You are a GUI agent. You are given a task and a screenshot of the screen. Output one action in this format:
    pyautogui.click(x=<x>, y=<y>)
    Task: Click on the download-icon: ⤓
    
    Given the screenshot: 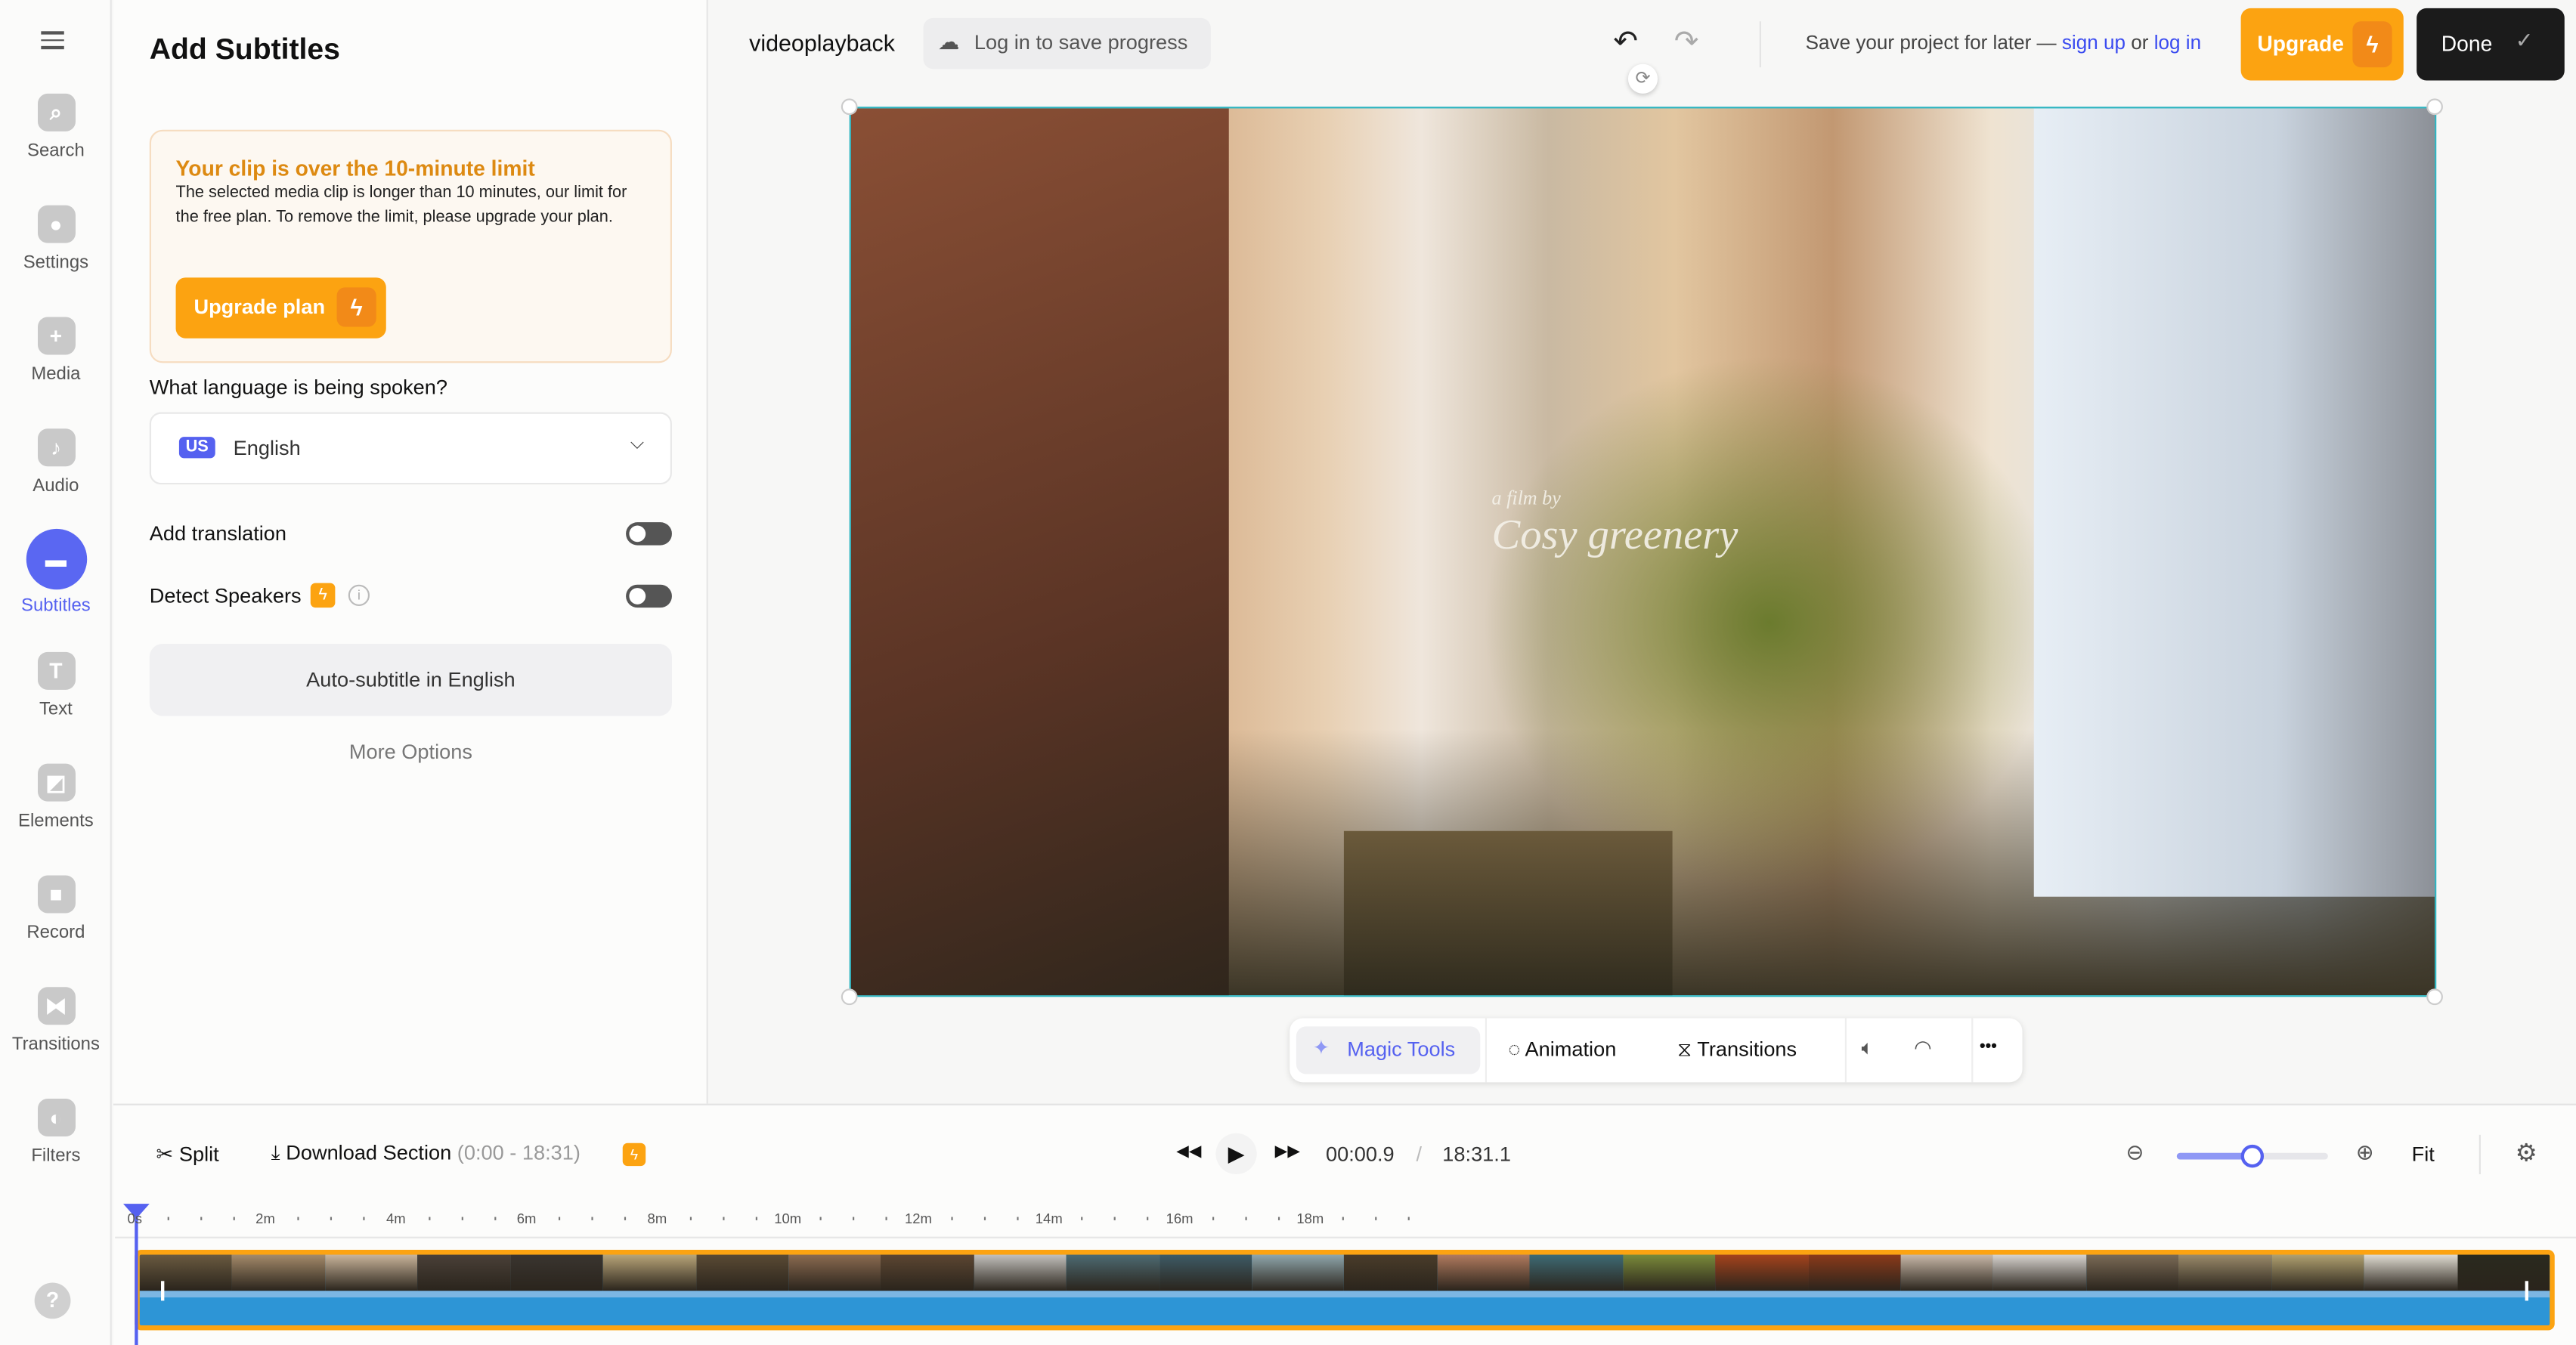 What is the action you would take?
    pyautogui.click(x=275, y=1153)
    